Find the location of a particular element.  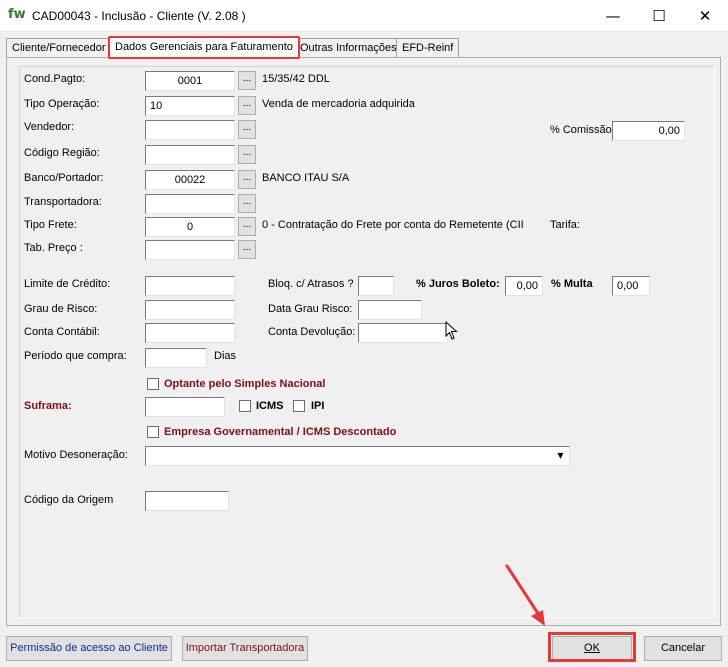

grau-risco-label: Grau de Risco: is located at coordinates (61, 309).